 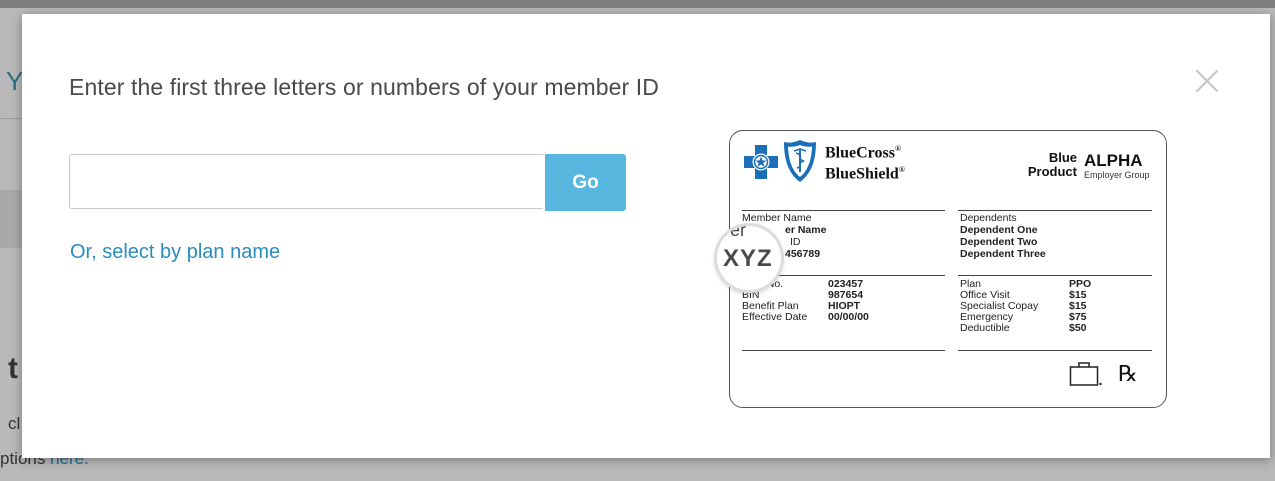 What do you see at coordinates (14, 423) in the screenshot?
I see `background-text-fragment: cl` at bounding box center [14, 423].